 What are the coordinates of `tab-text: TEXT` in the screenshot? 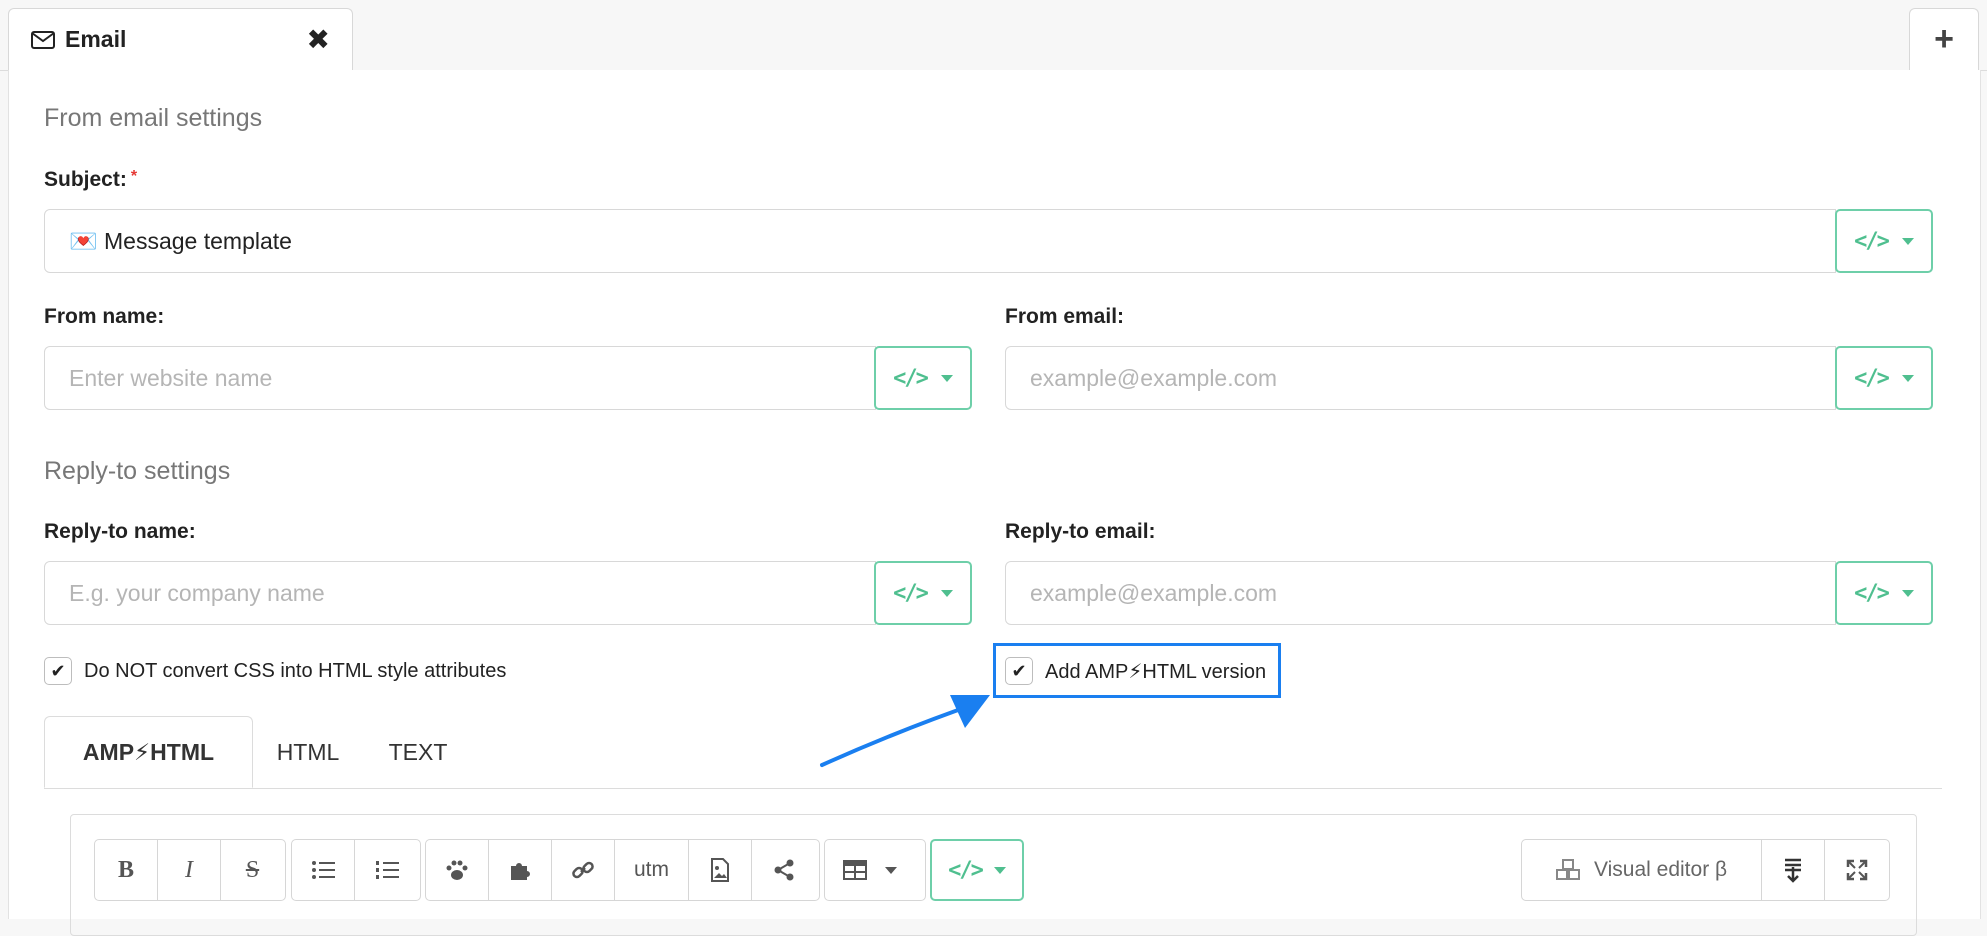 It's located at (418, 752).